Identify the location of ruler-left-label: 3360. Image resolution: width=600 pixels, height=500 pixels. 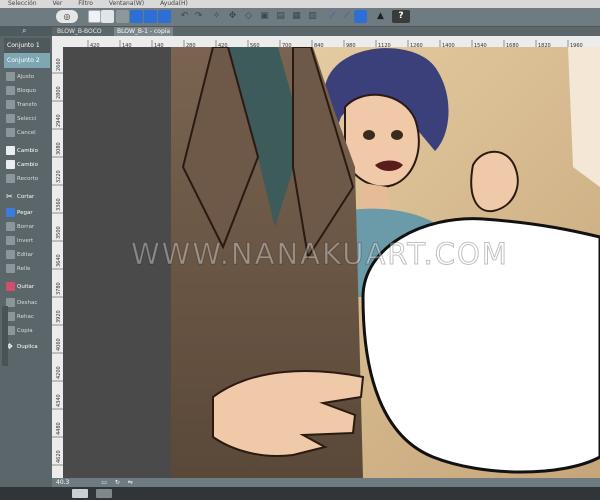
(59, 204).